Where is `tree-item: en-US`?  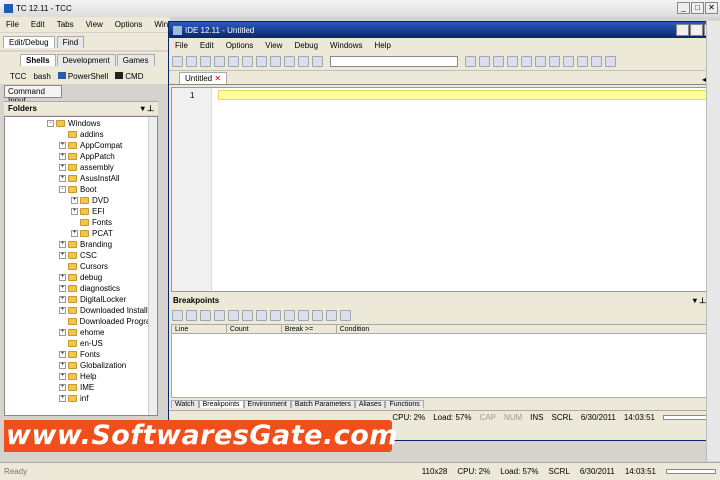 tree-item: en-US is located at coordinates (81, 343).